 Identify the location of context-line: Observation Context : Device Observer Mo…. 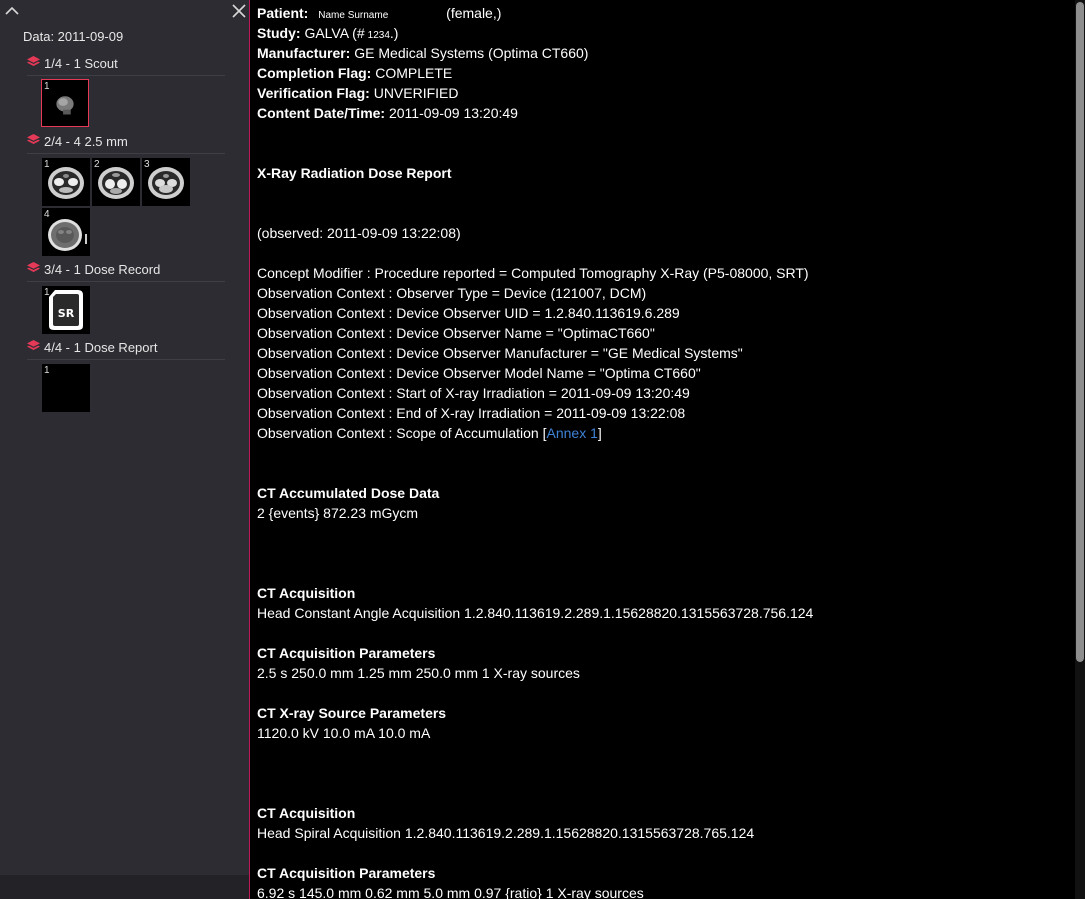
(479, 373).